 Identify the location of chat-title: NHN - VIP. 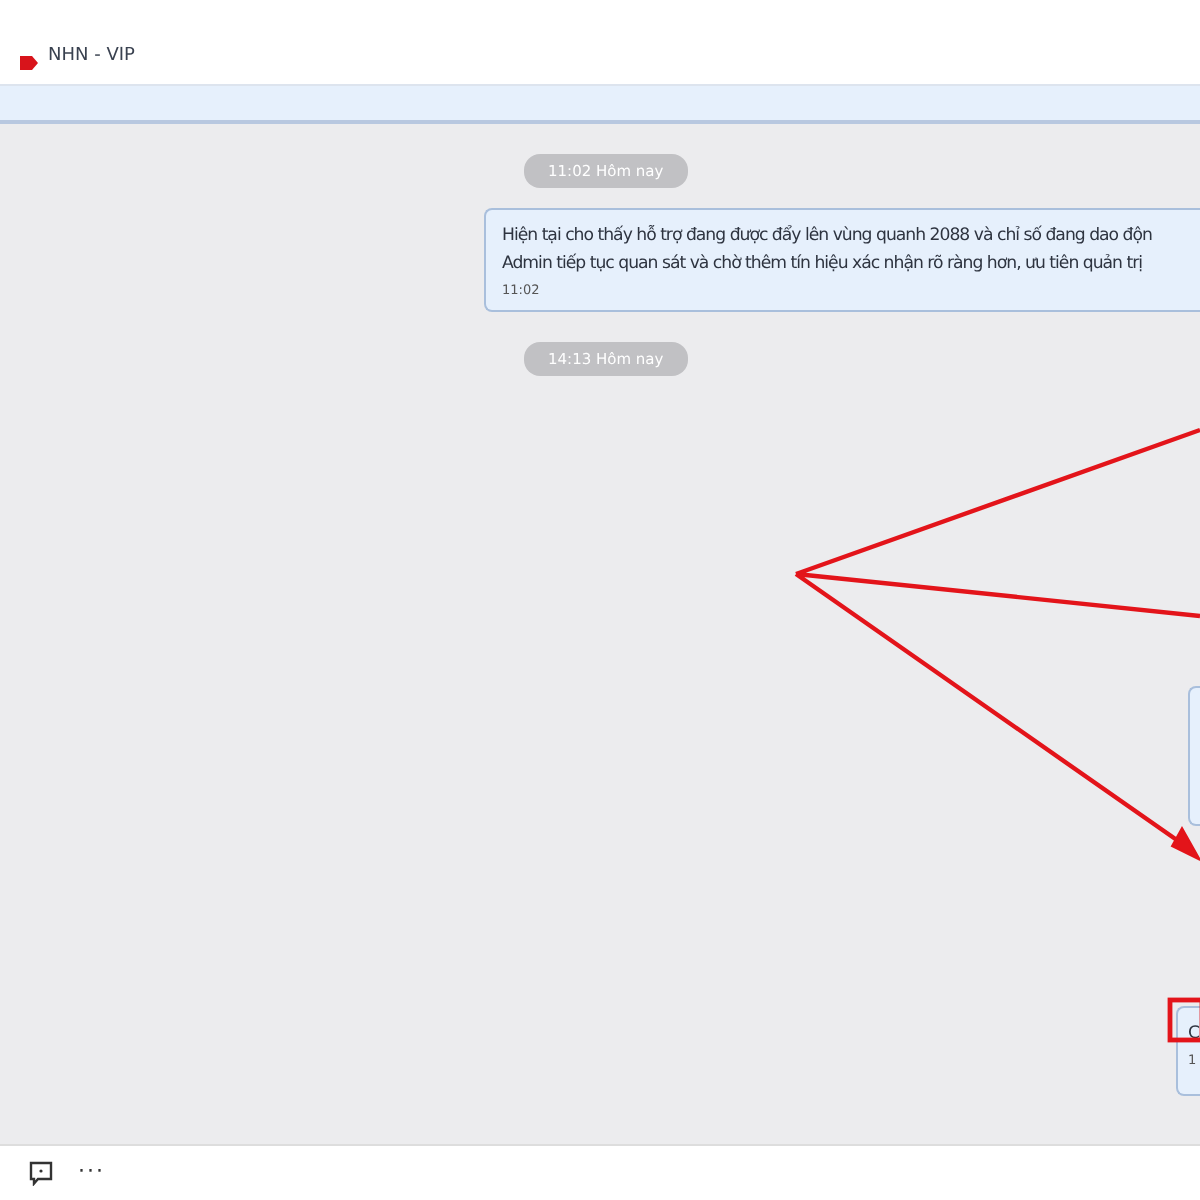
(91, 56).